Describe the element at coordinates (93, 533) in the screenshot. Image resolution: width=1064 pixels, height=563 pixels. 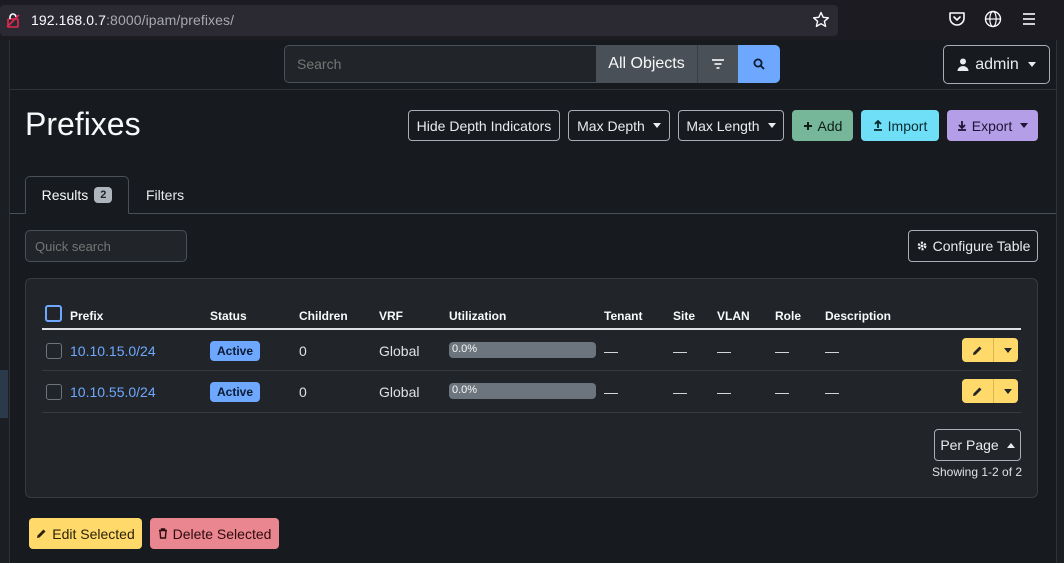
I see `edit-selected-label: Edit Selected` at that location.